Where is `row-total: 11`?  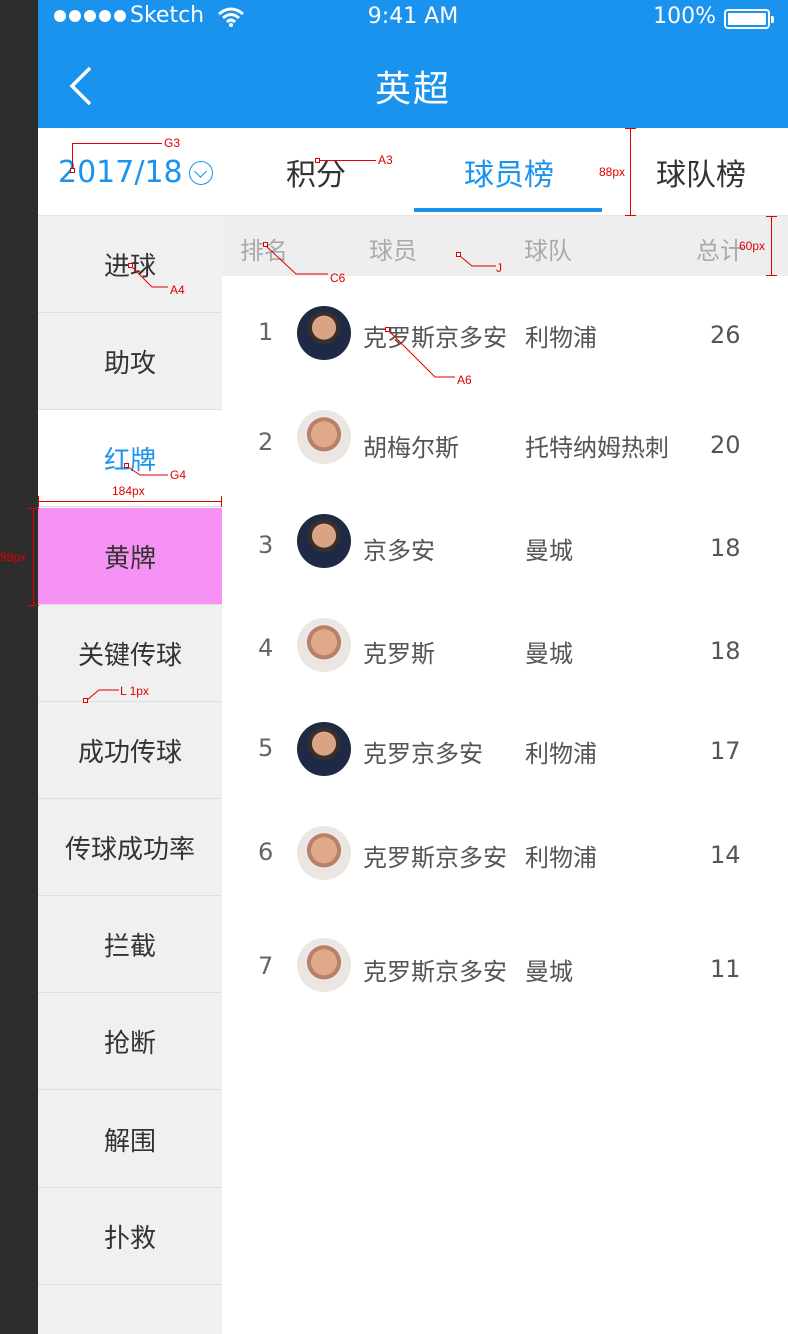 row-total: 11 is located at coordinates (725, 969).